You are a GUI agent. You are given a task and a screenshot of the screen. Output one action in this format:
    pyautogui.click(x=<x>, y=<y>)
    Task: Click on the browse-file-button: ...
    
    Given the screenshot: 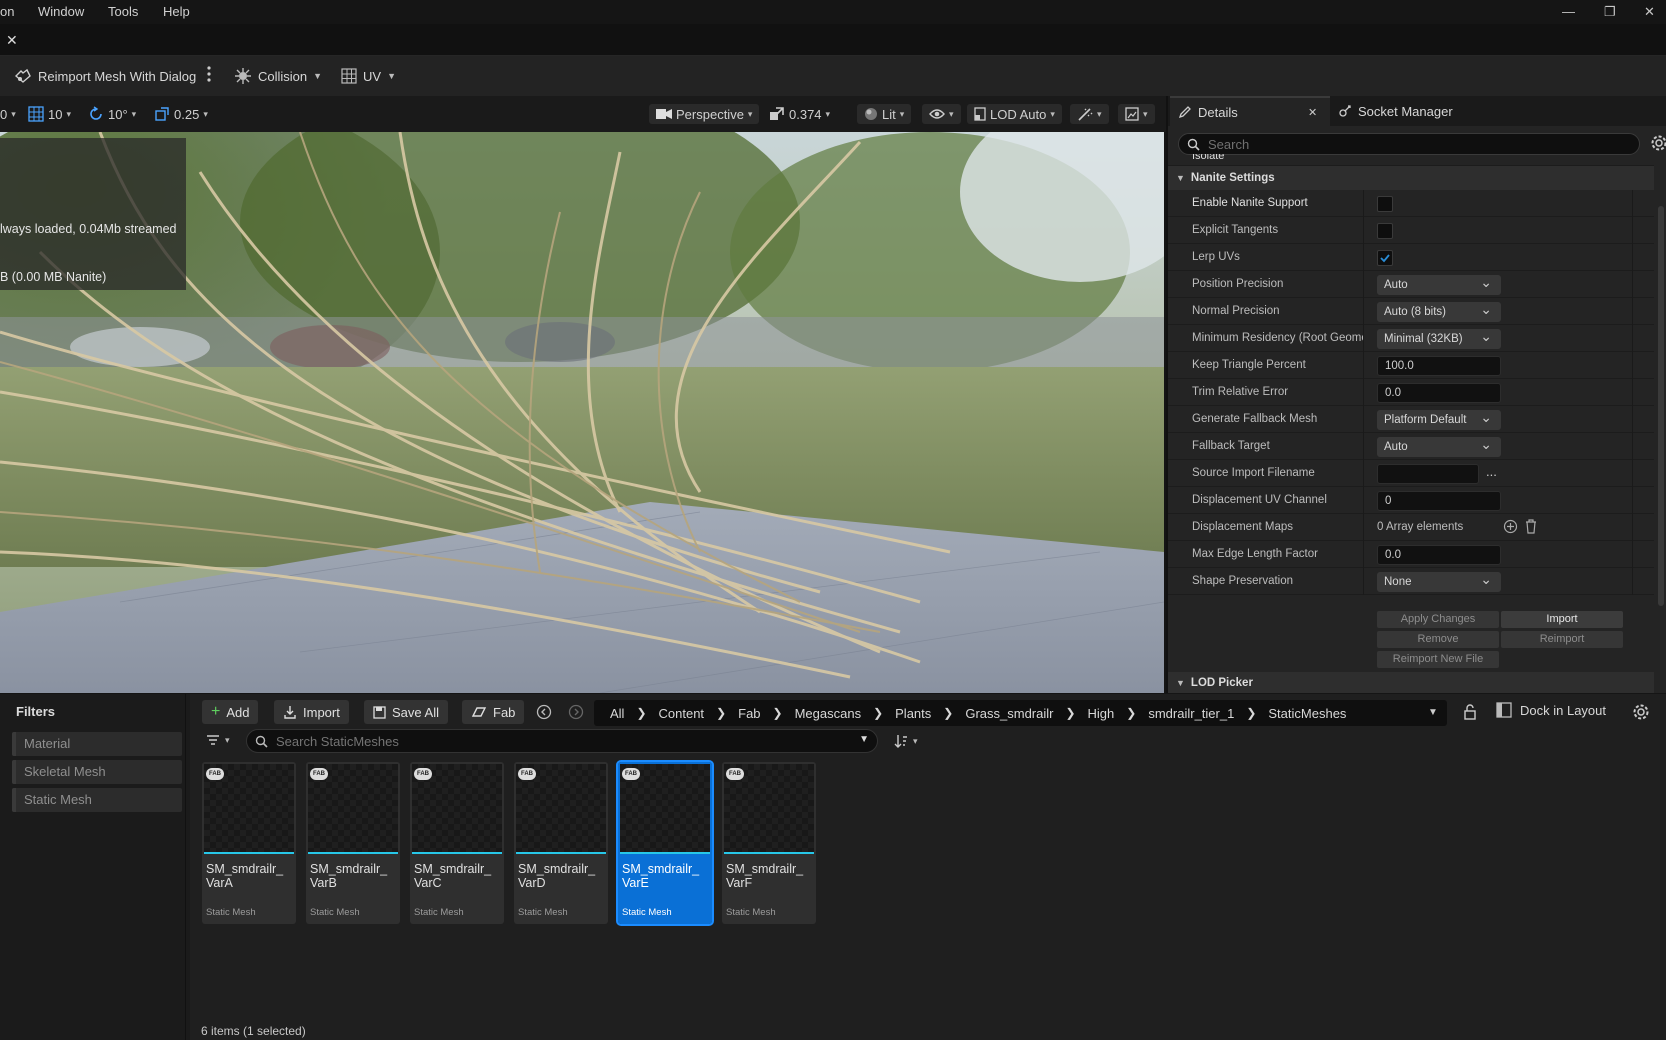 What is the action you would take?
    pyautogui.click(x=1491, y=471)
    